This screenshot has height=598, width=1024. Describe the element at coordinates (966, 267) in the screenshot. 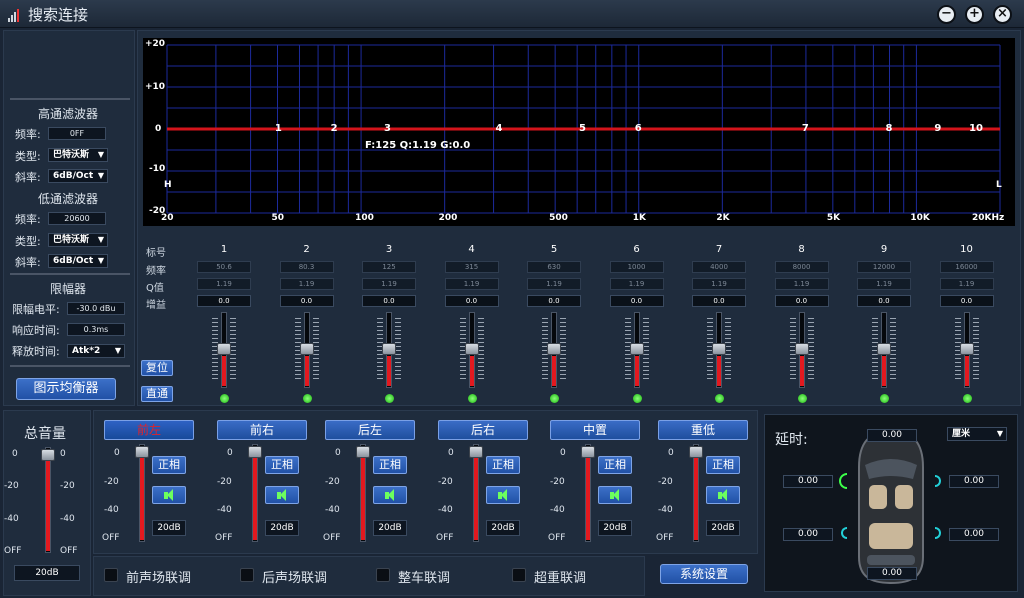

I see `band-freq-field: 16000` at that location.